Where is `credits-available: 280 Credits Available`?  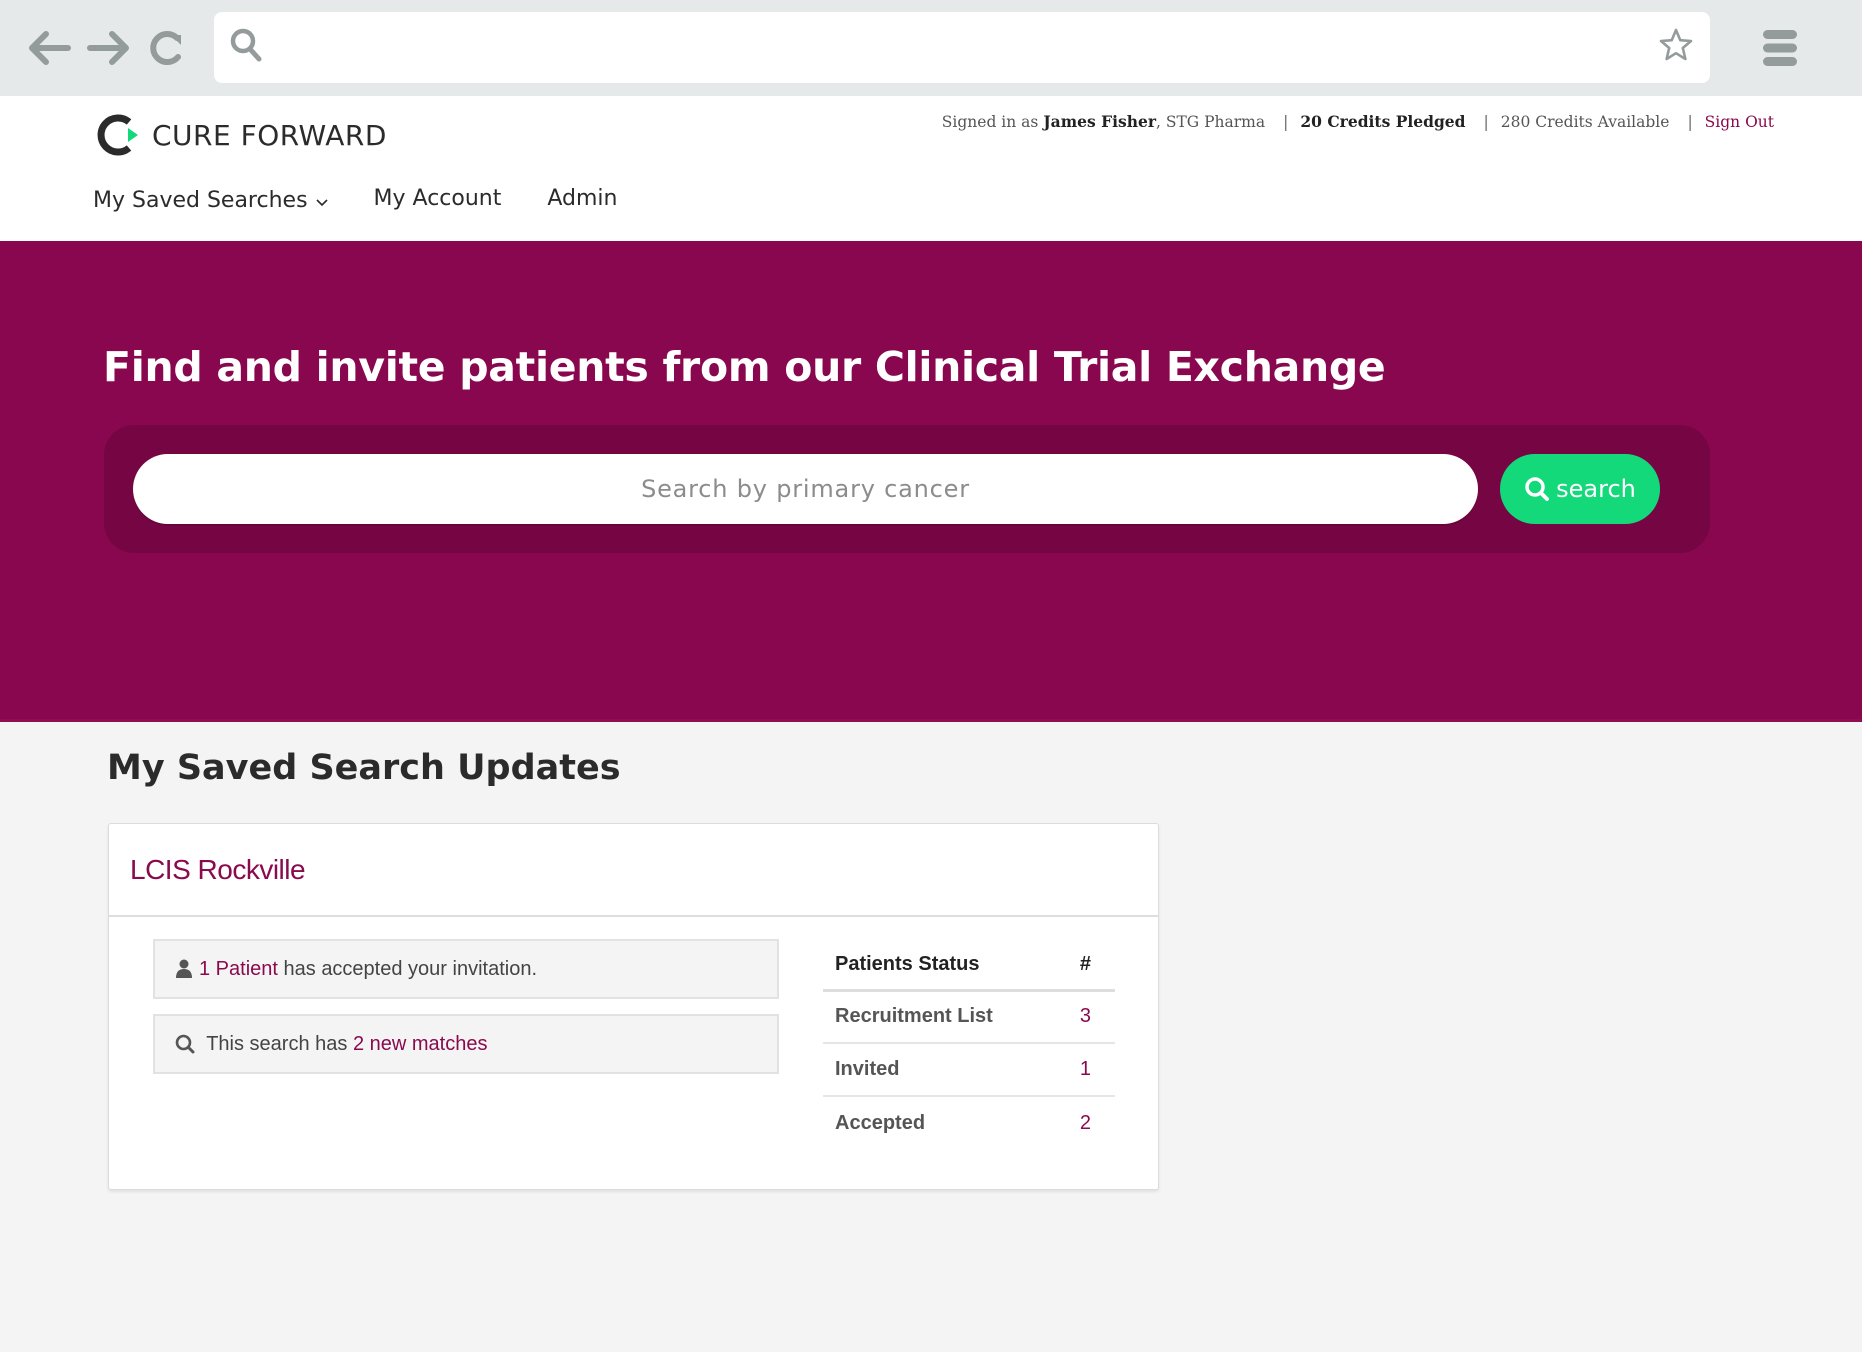
credits-available: 280 Credits Available is located at coordinates (1585, 121).